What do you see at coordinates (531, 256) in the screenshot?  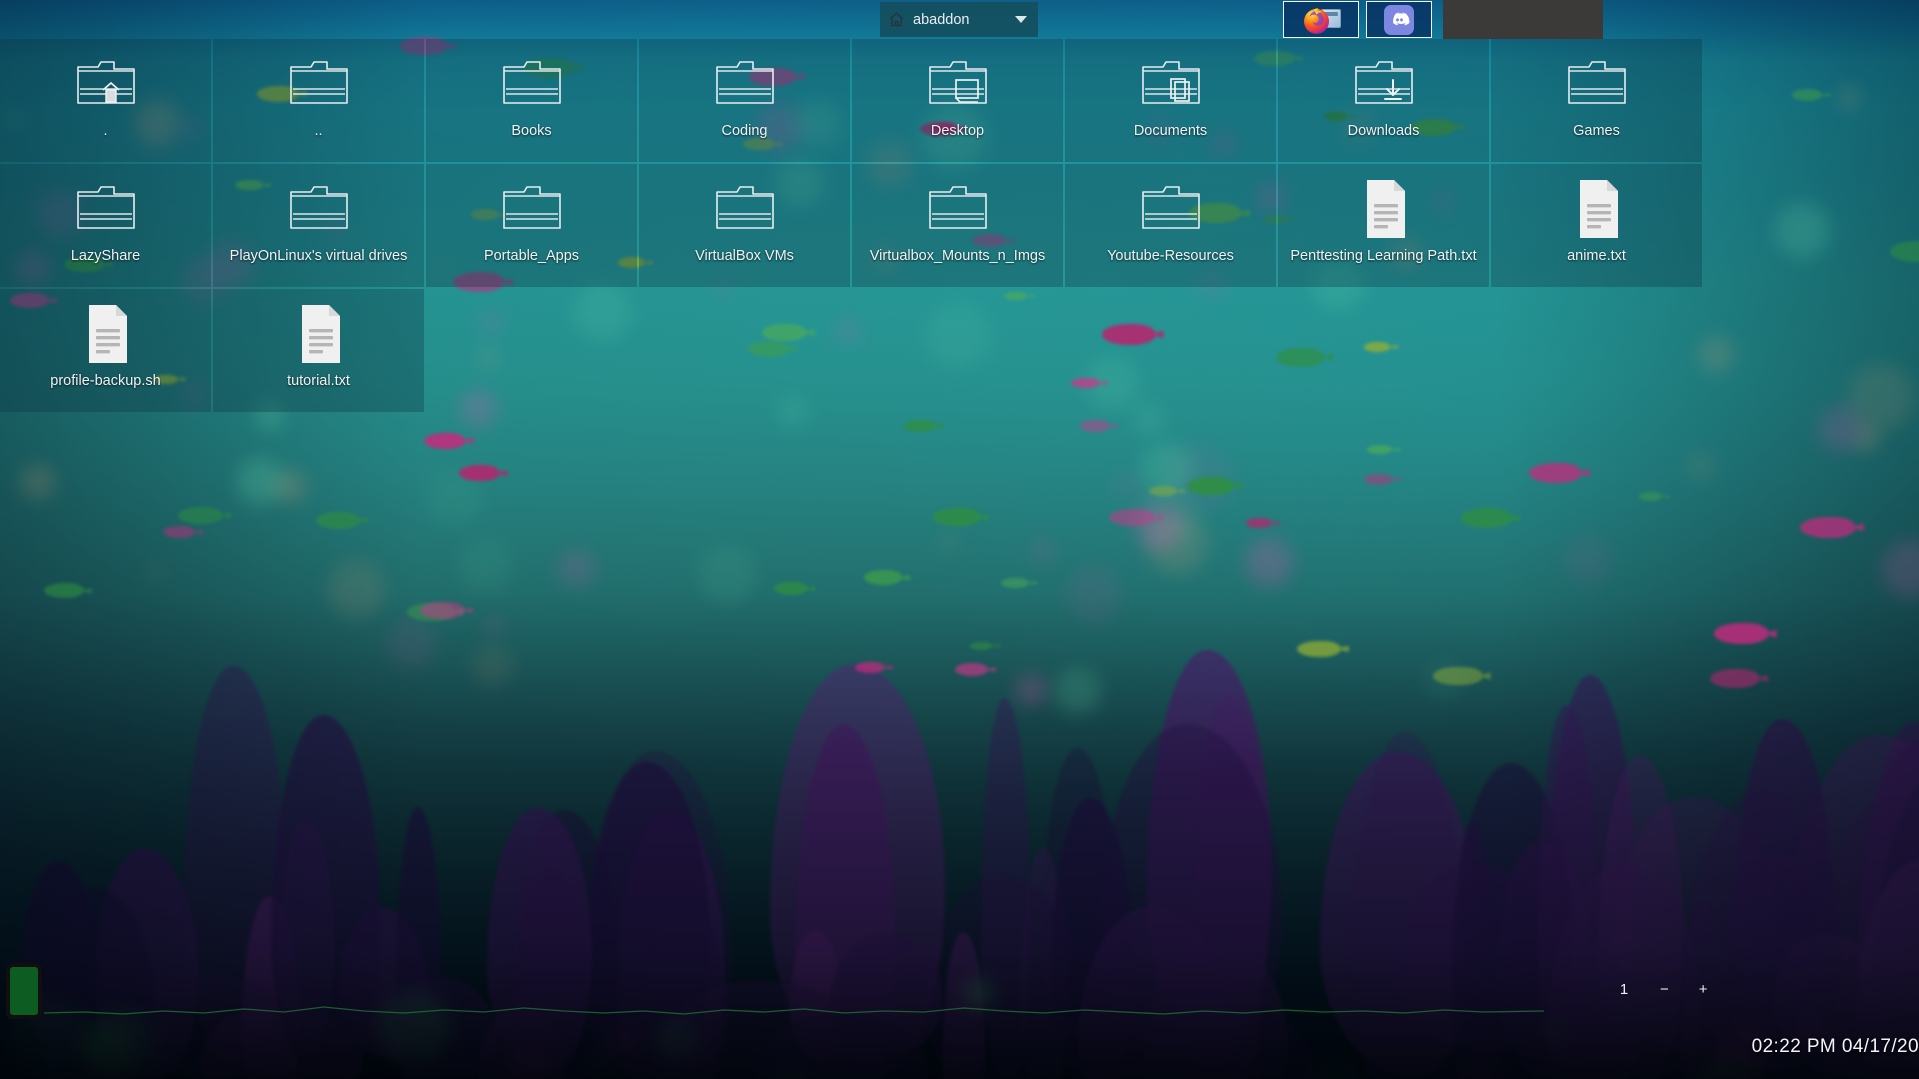 I see `desktop-icon-label: Portable_Apps` at bounding box center [531, 256].